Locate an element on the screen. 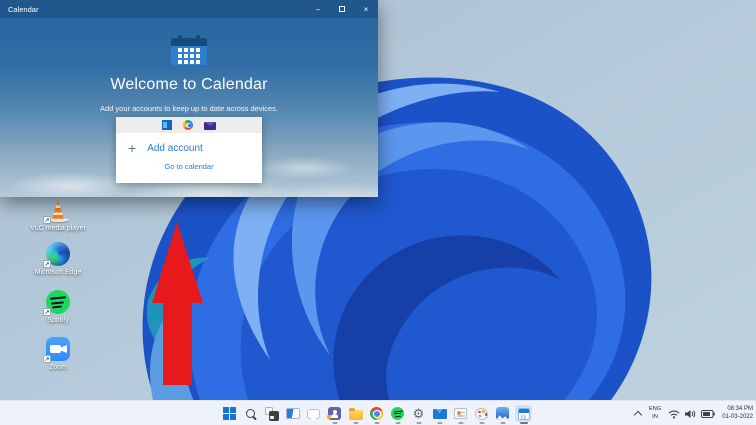 This screenshot has height=425, width=756. hidden-icons-chevron is located at coordinates (638, 414).